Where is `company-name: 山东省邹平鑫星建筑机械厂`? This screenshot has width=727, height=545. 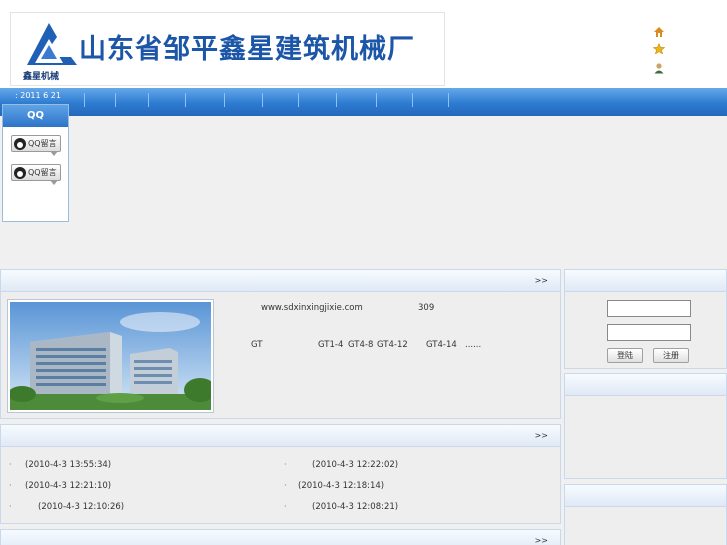 company-name: 山东省邹平鑫星建筑机械厂 is located at coordinates (247, 49).